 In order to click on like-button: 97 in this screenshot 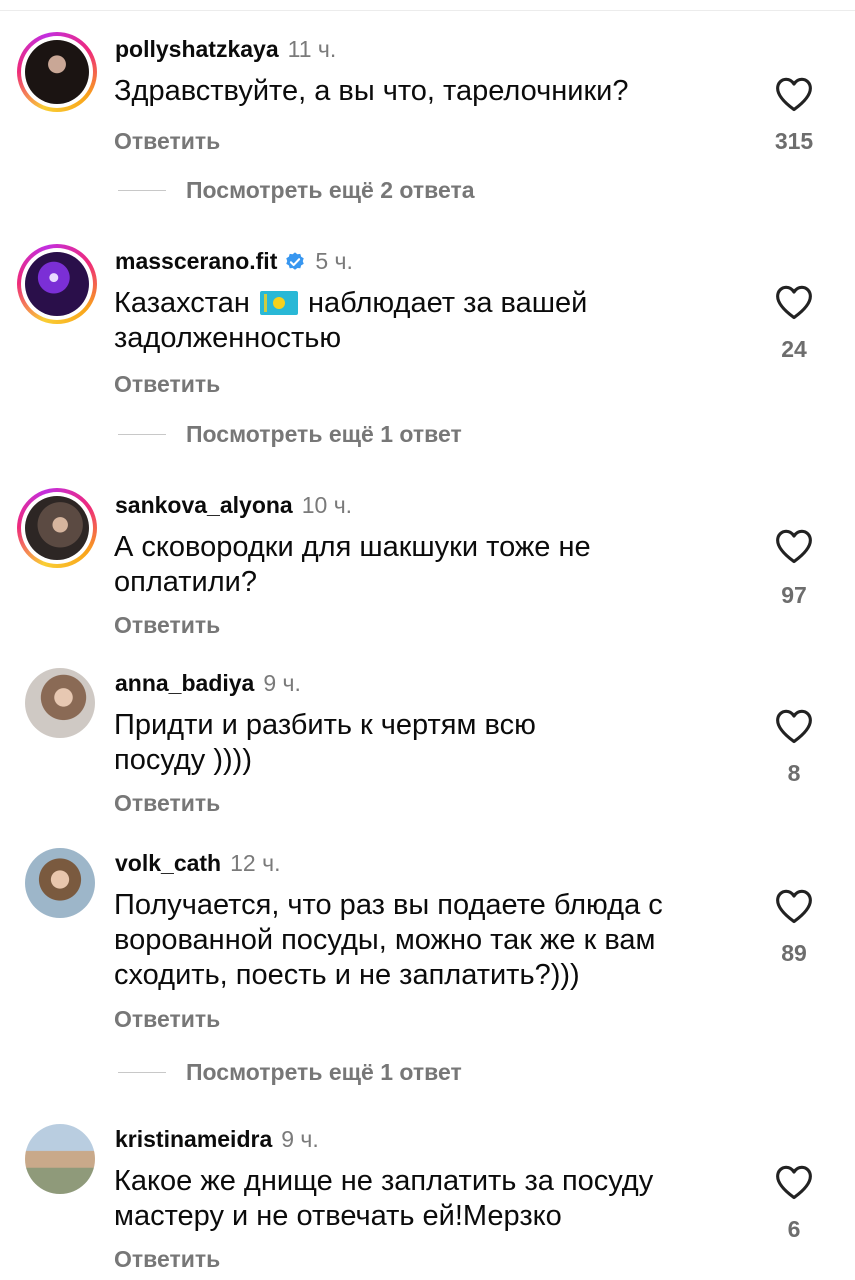, I will do `click(794, 568)`.